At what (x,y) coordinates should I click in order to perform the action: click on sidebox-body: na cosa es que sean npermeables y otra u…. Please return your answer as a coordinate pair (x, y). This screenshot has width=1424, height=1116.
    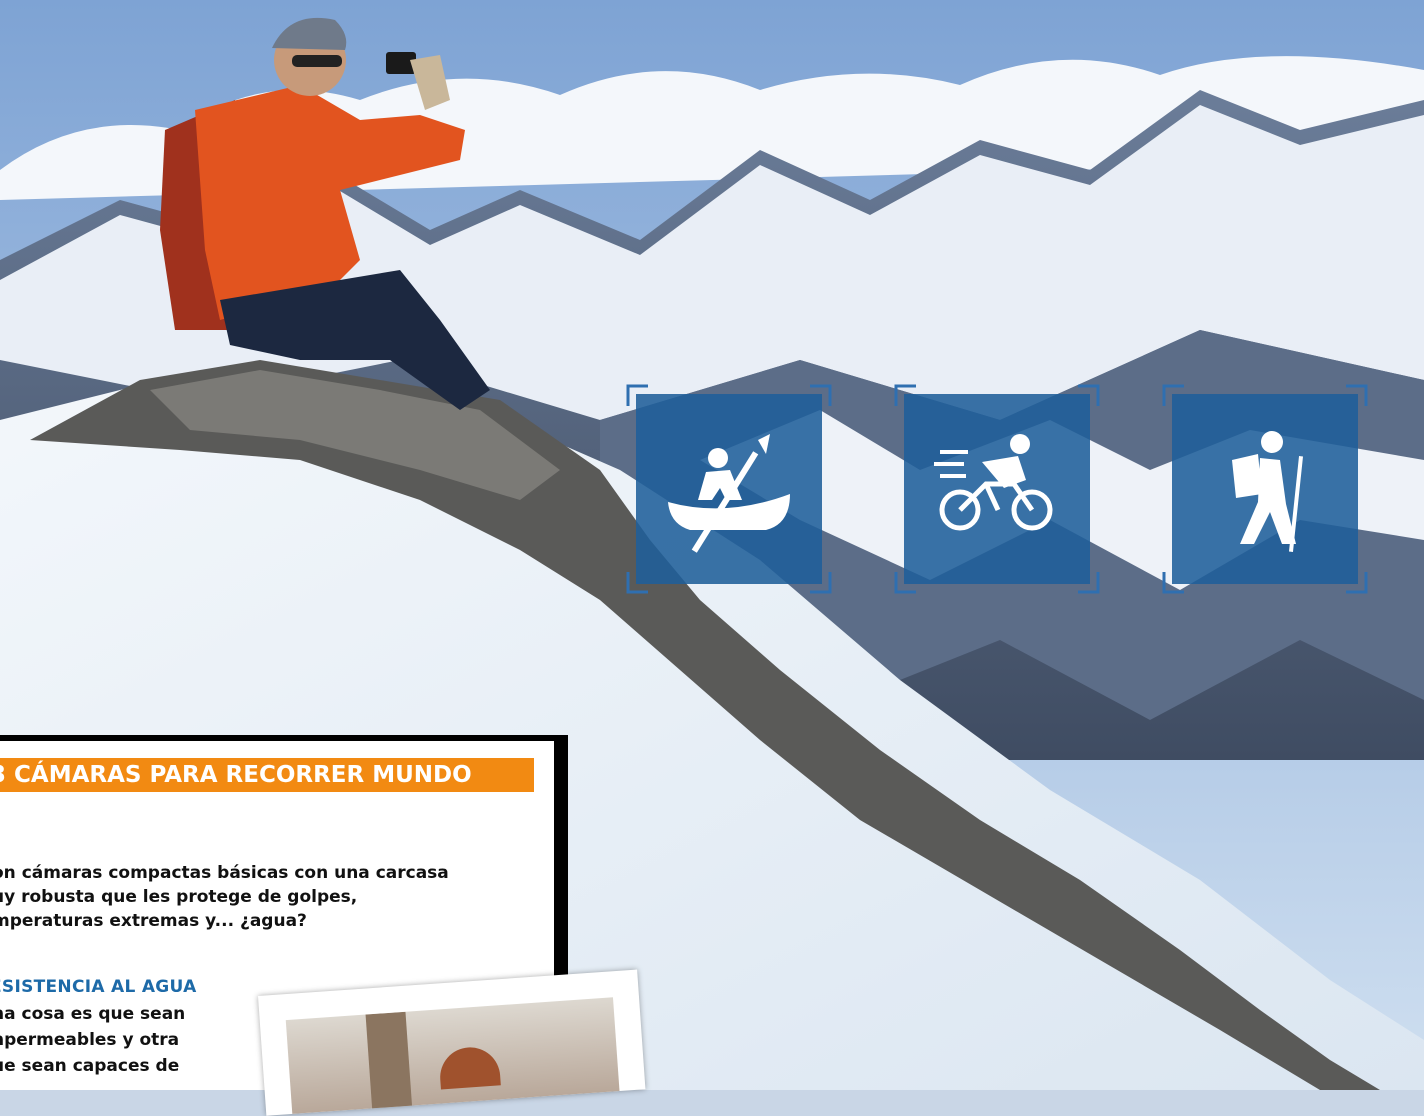
    Looking at the image, I should click on (116, 1040).